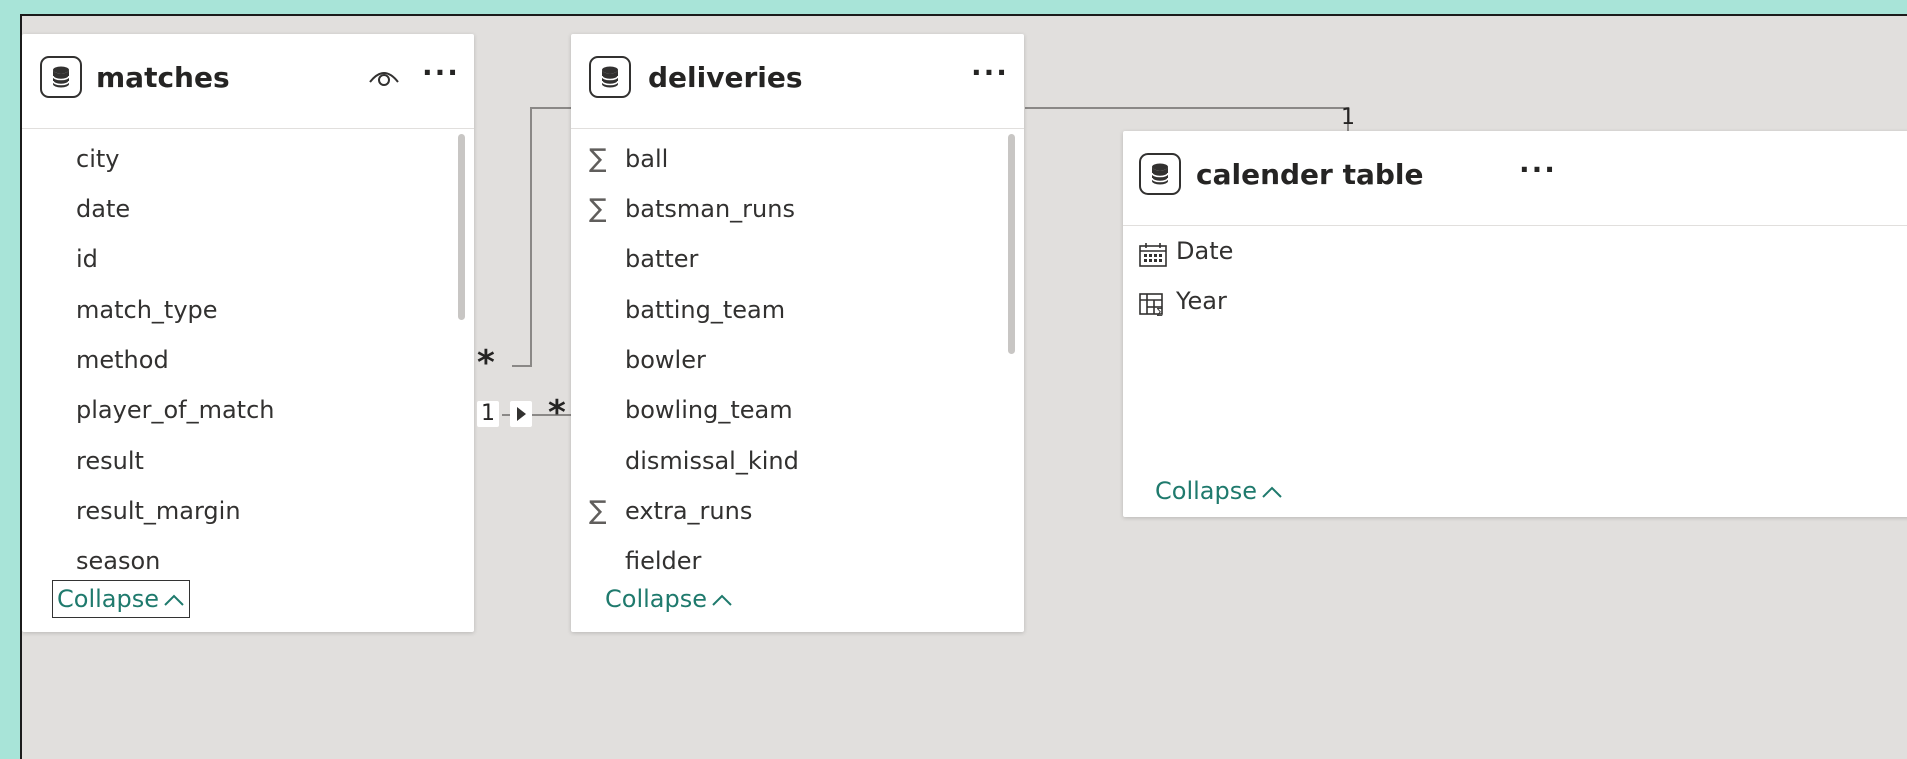  I want to click on field-result: result, so click(110, 461).